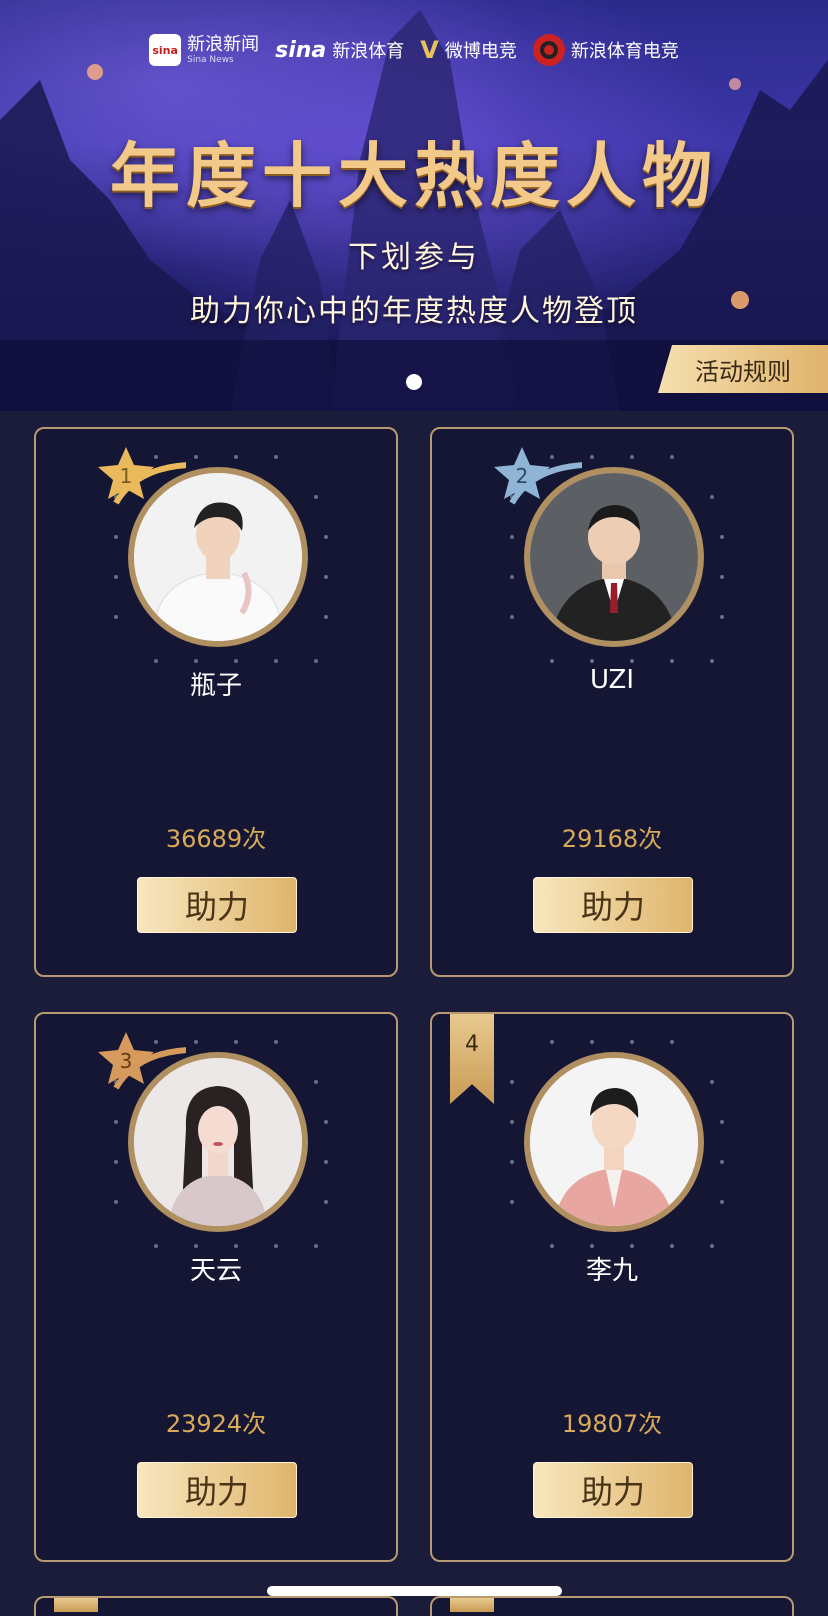 The image size is (828, 1616). Describe the element at coordinates (612, 680) in the screenshot. I see `candidate-name: UZI` at that location.